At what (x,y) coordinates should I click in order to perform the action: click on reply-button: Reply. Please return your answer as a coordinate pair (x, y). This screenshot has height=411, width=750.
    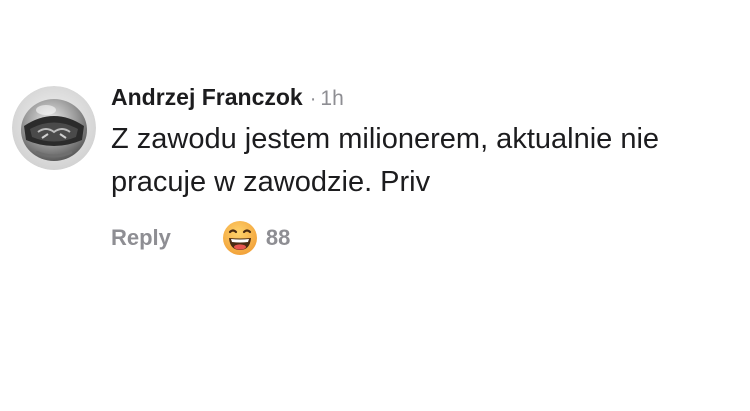
    Looking at the image, I should click on (141, 238).